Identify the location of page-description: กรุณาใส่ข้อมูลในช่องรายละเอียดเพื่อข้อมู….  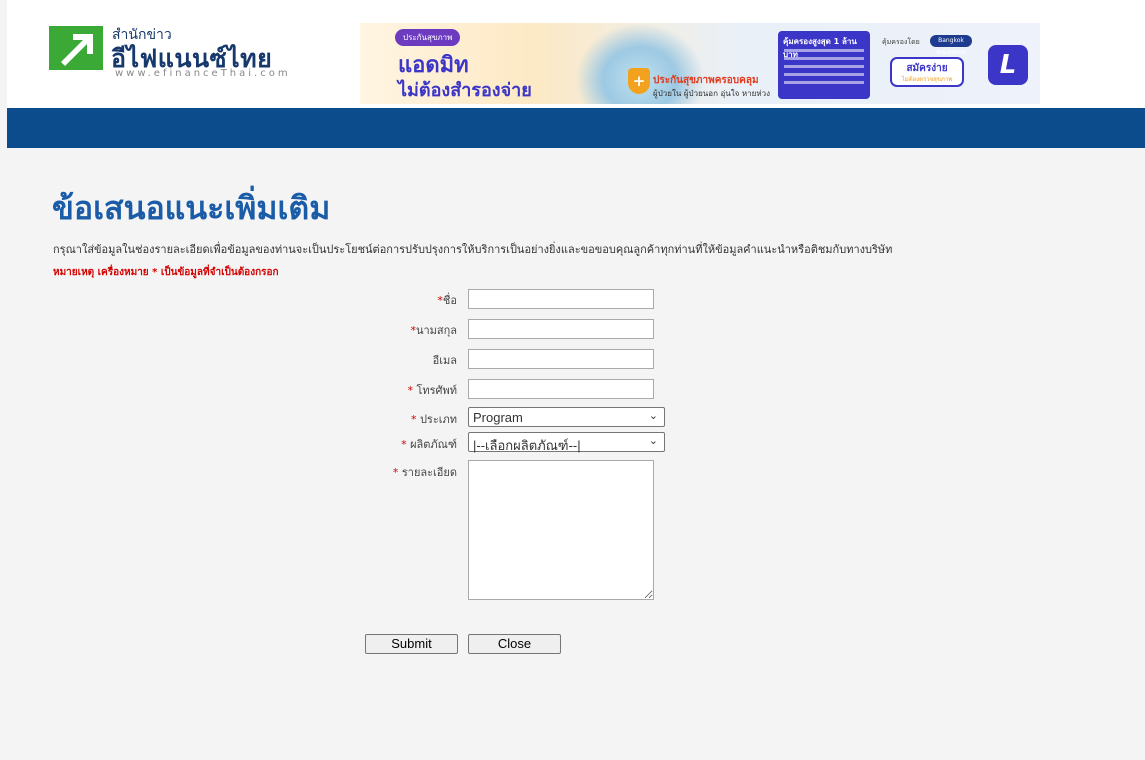
(473, 249).